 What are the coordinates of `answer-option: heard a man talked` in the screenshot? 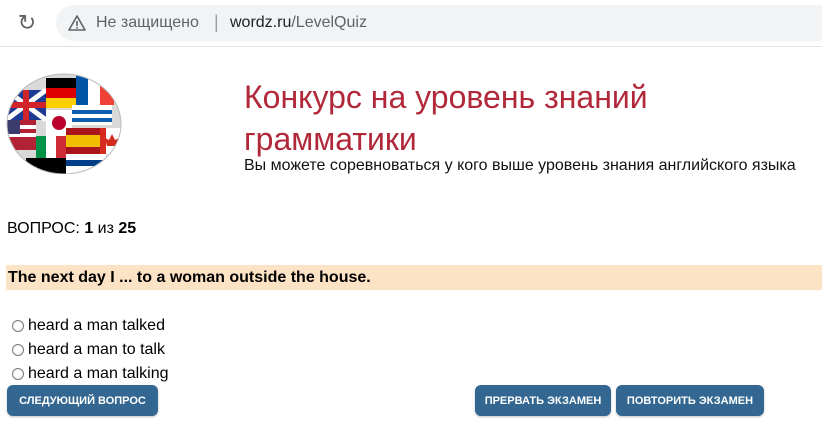 It's located at (90, 326).